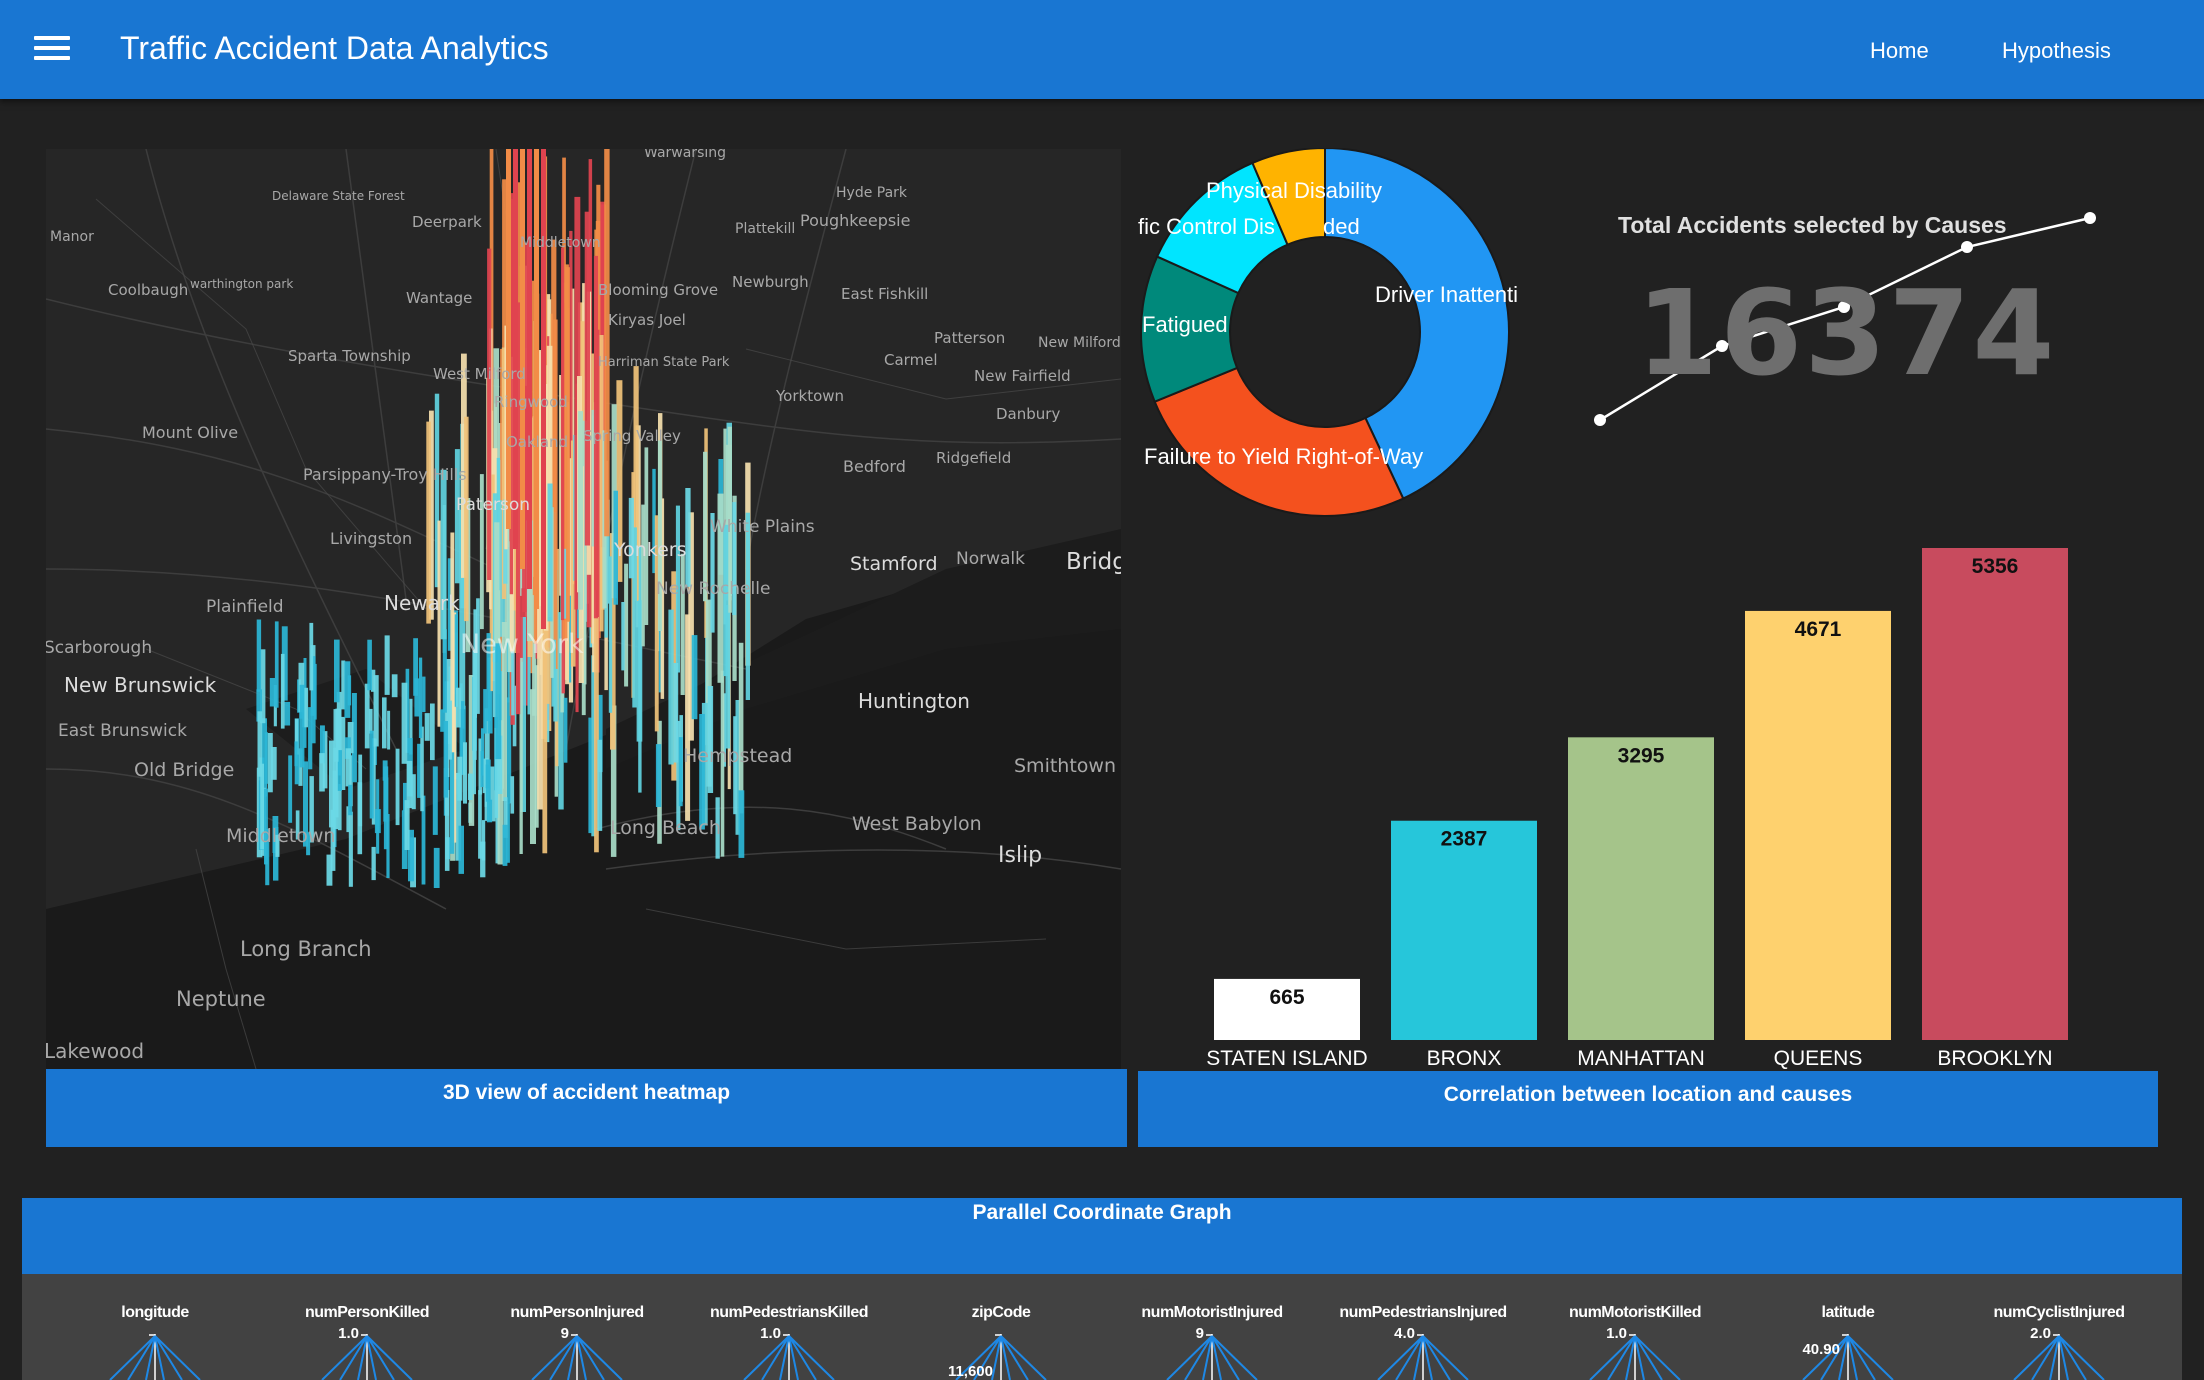  I want to click on map-place-label: Bridgeport, so click(1093, 562).